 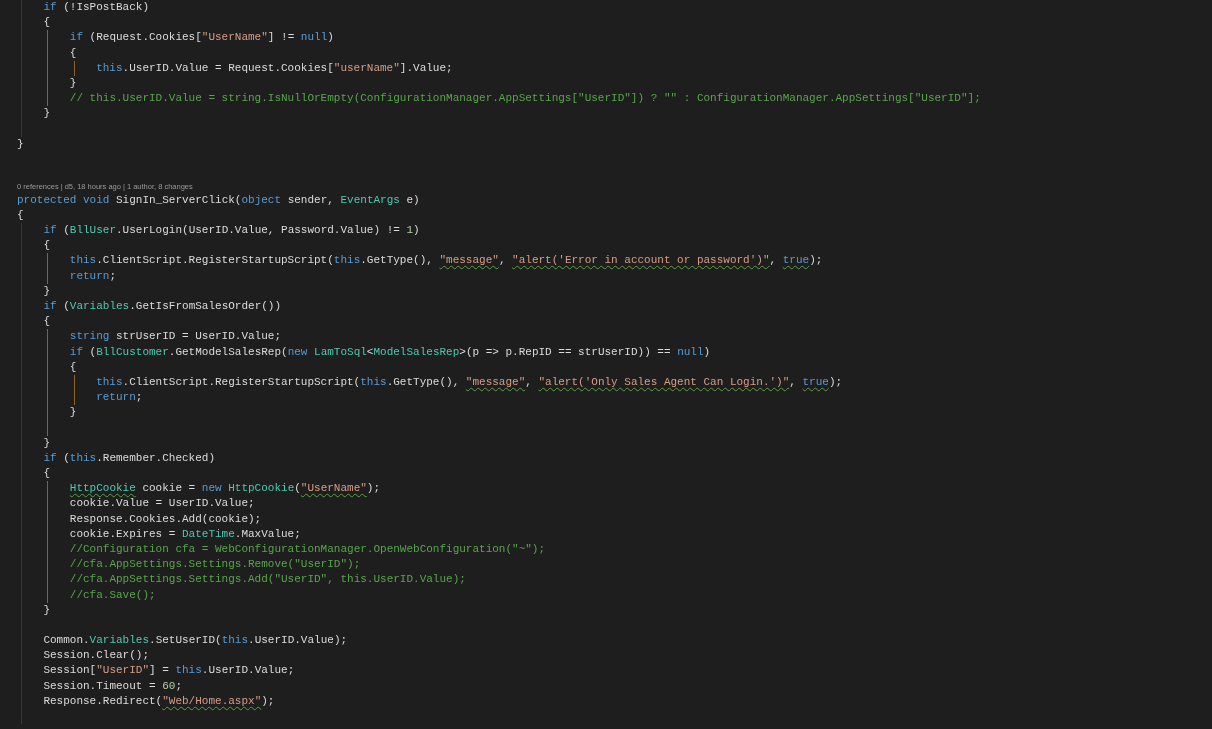 I want to click on code-line: // this.UserID.Value = string.IsNullOrEmpty(ConfigurationManager.AppSettings["UserID"]) ? "" : ConfigurationManager.AppSettings["UserID"];, so click(x=525, y=99).